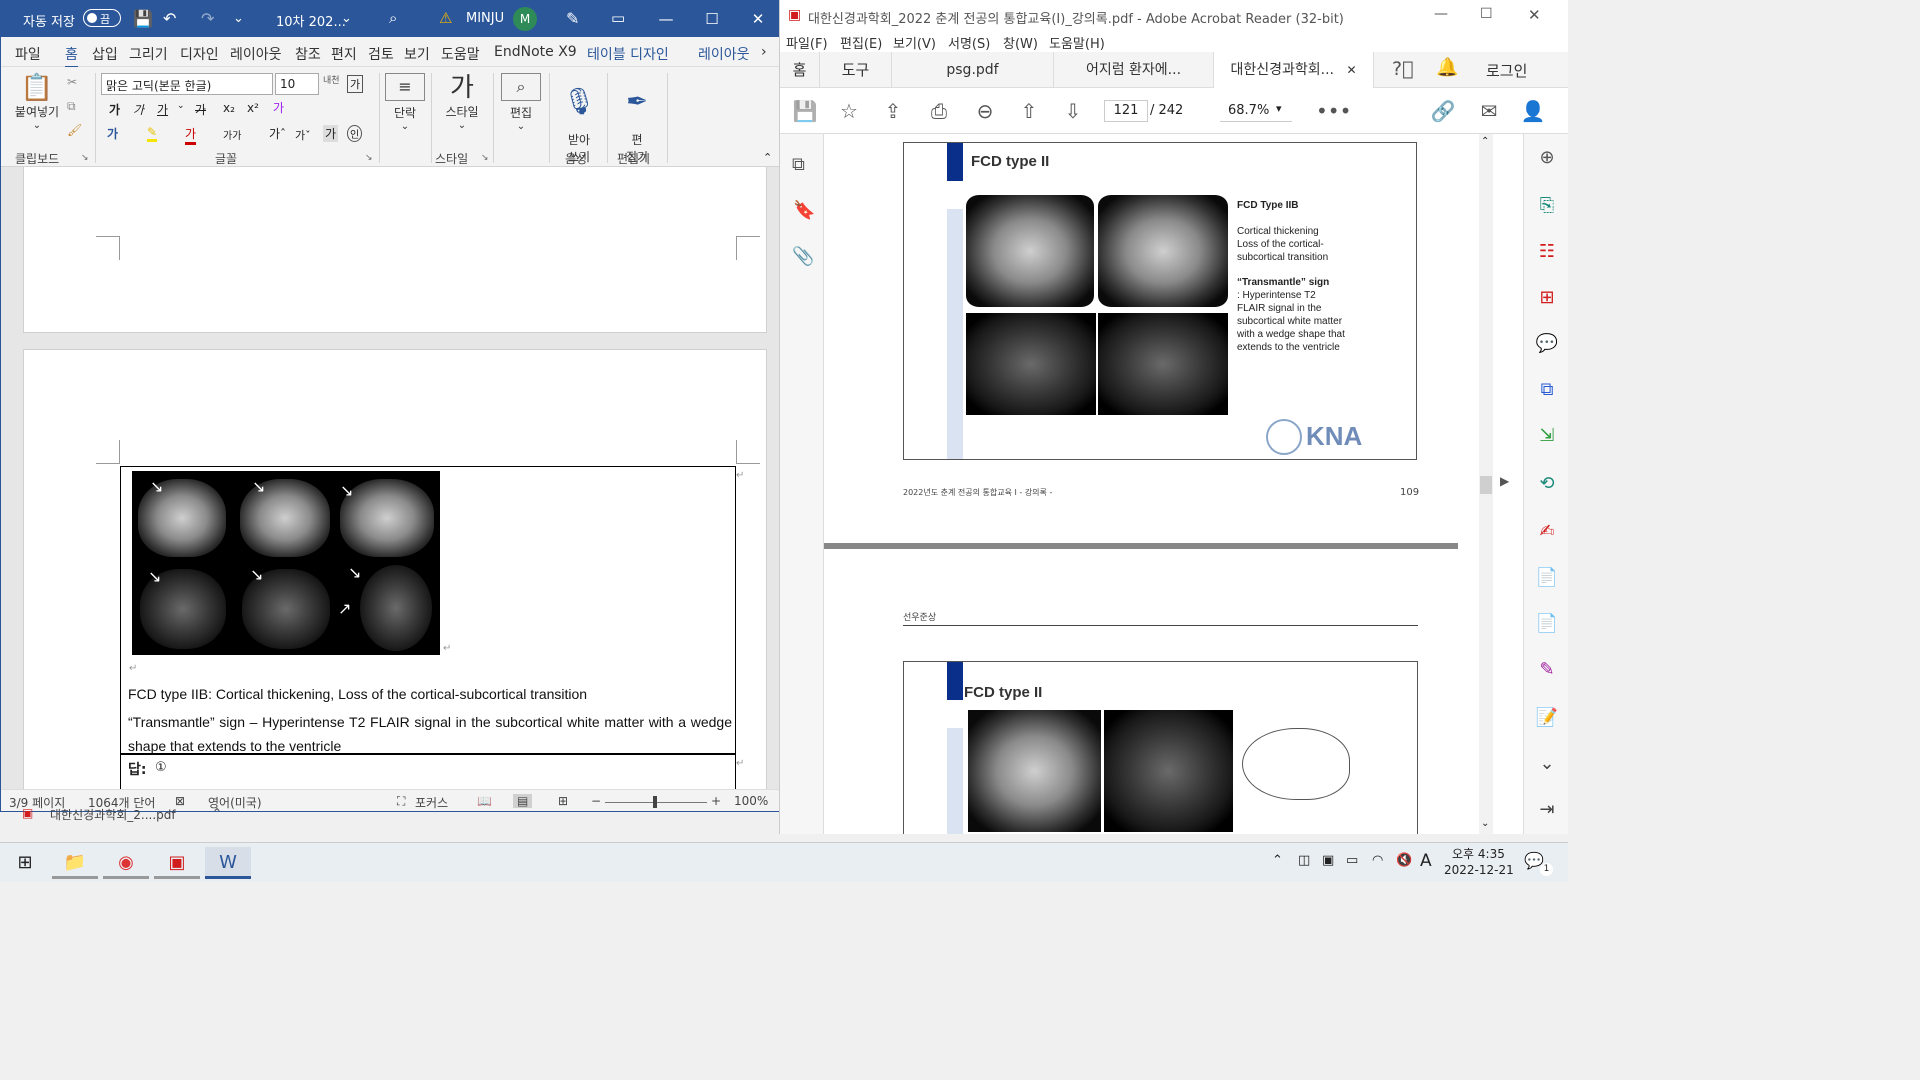 The width and height of the screenshot is (1920, 1080). What do you see at coordinates (401, 801) in the screenshot?
I see `focus-icon: ⛶` at bounding box center [401, 801].